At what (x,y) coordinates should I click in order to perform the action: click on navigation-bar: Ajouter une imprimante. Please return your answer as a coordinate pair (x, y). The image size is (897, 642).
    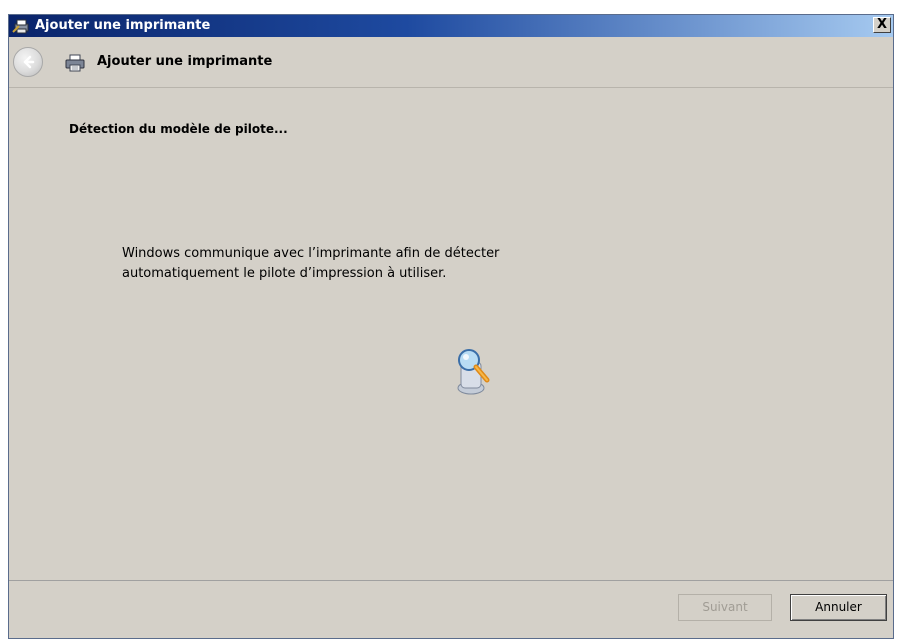
    Looking at the image, I should click on (451, 62).